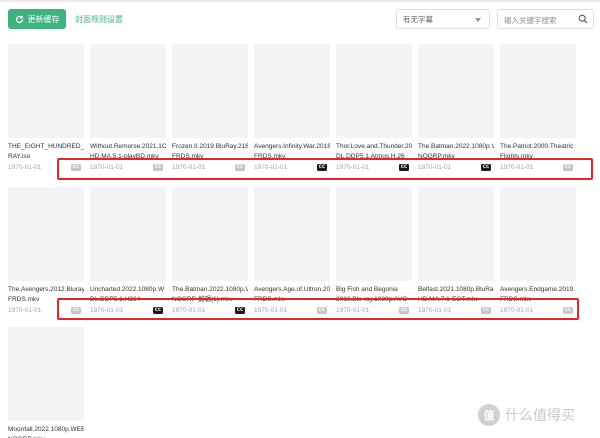 Image resolution: width=600 pixels, height=438 pixels. I want to click on media-title-line: Moonfall.2022.1080p.WEB, so click(46, 429).